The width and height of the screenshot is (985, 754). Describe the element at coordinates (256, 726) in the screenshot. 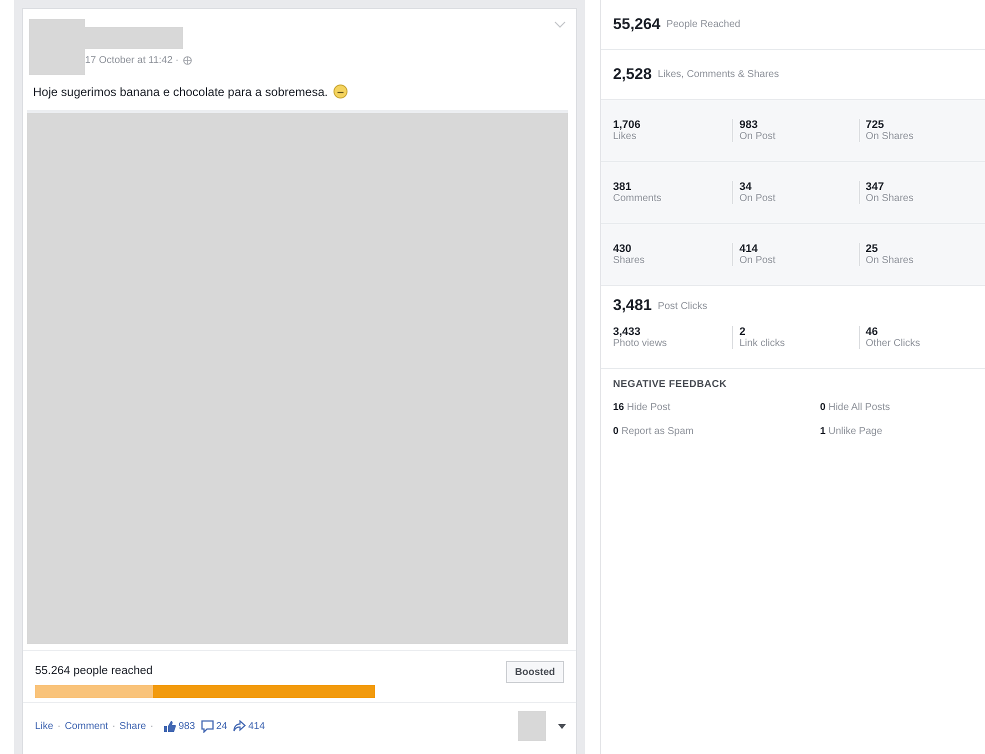

I see `share-count: 414` at that location.